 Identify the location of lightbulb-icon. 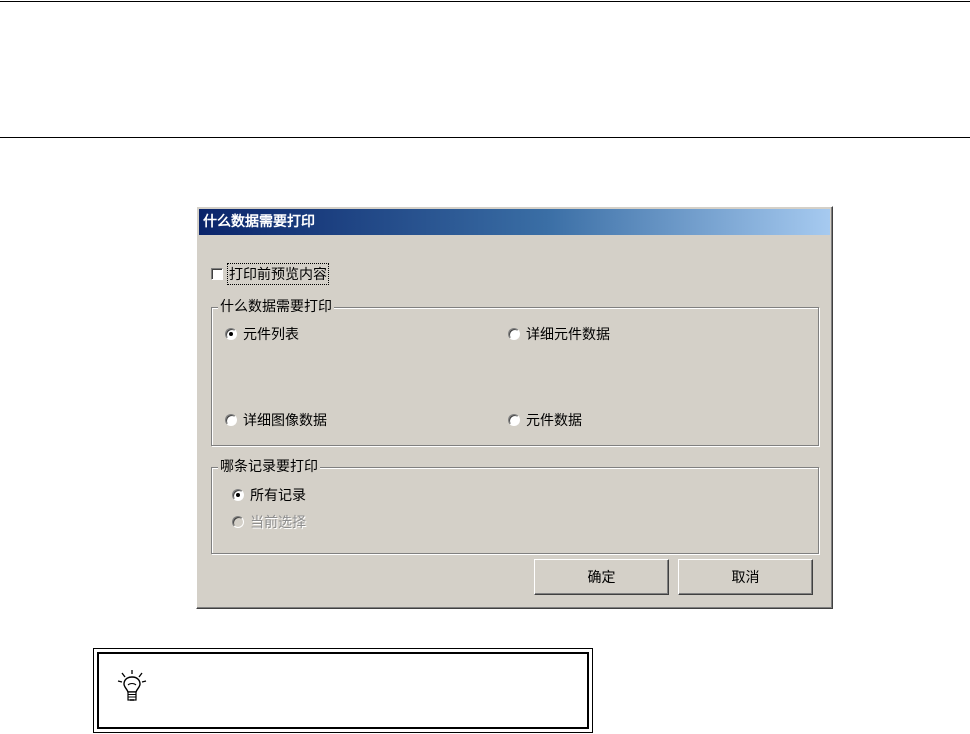
(132, 685).